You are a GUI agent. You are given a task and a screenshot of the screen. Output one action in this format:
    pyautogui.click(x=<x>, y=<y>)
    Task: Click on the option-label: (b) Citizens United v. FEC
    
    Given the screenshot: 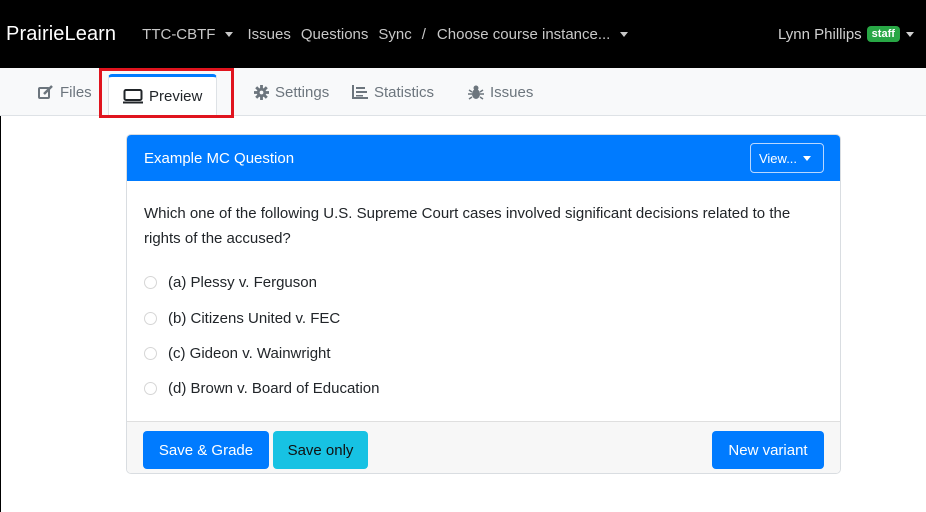 What is the action you would take?
    pyautogui.click(x=254, y=318)
    